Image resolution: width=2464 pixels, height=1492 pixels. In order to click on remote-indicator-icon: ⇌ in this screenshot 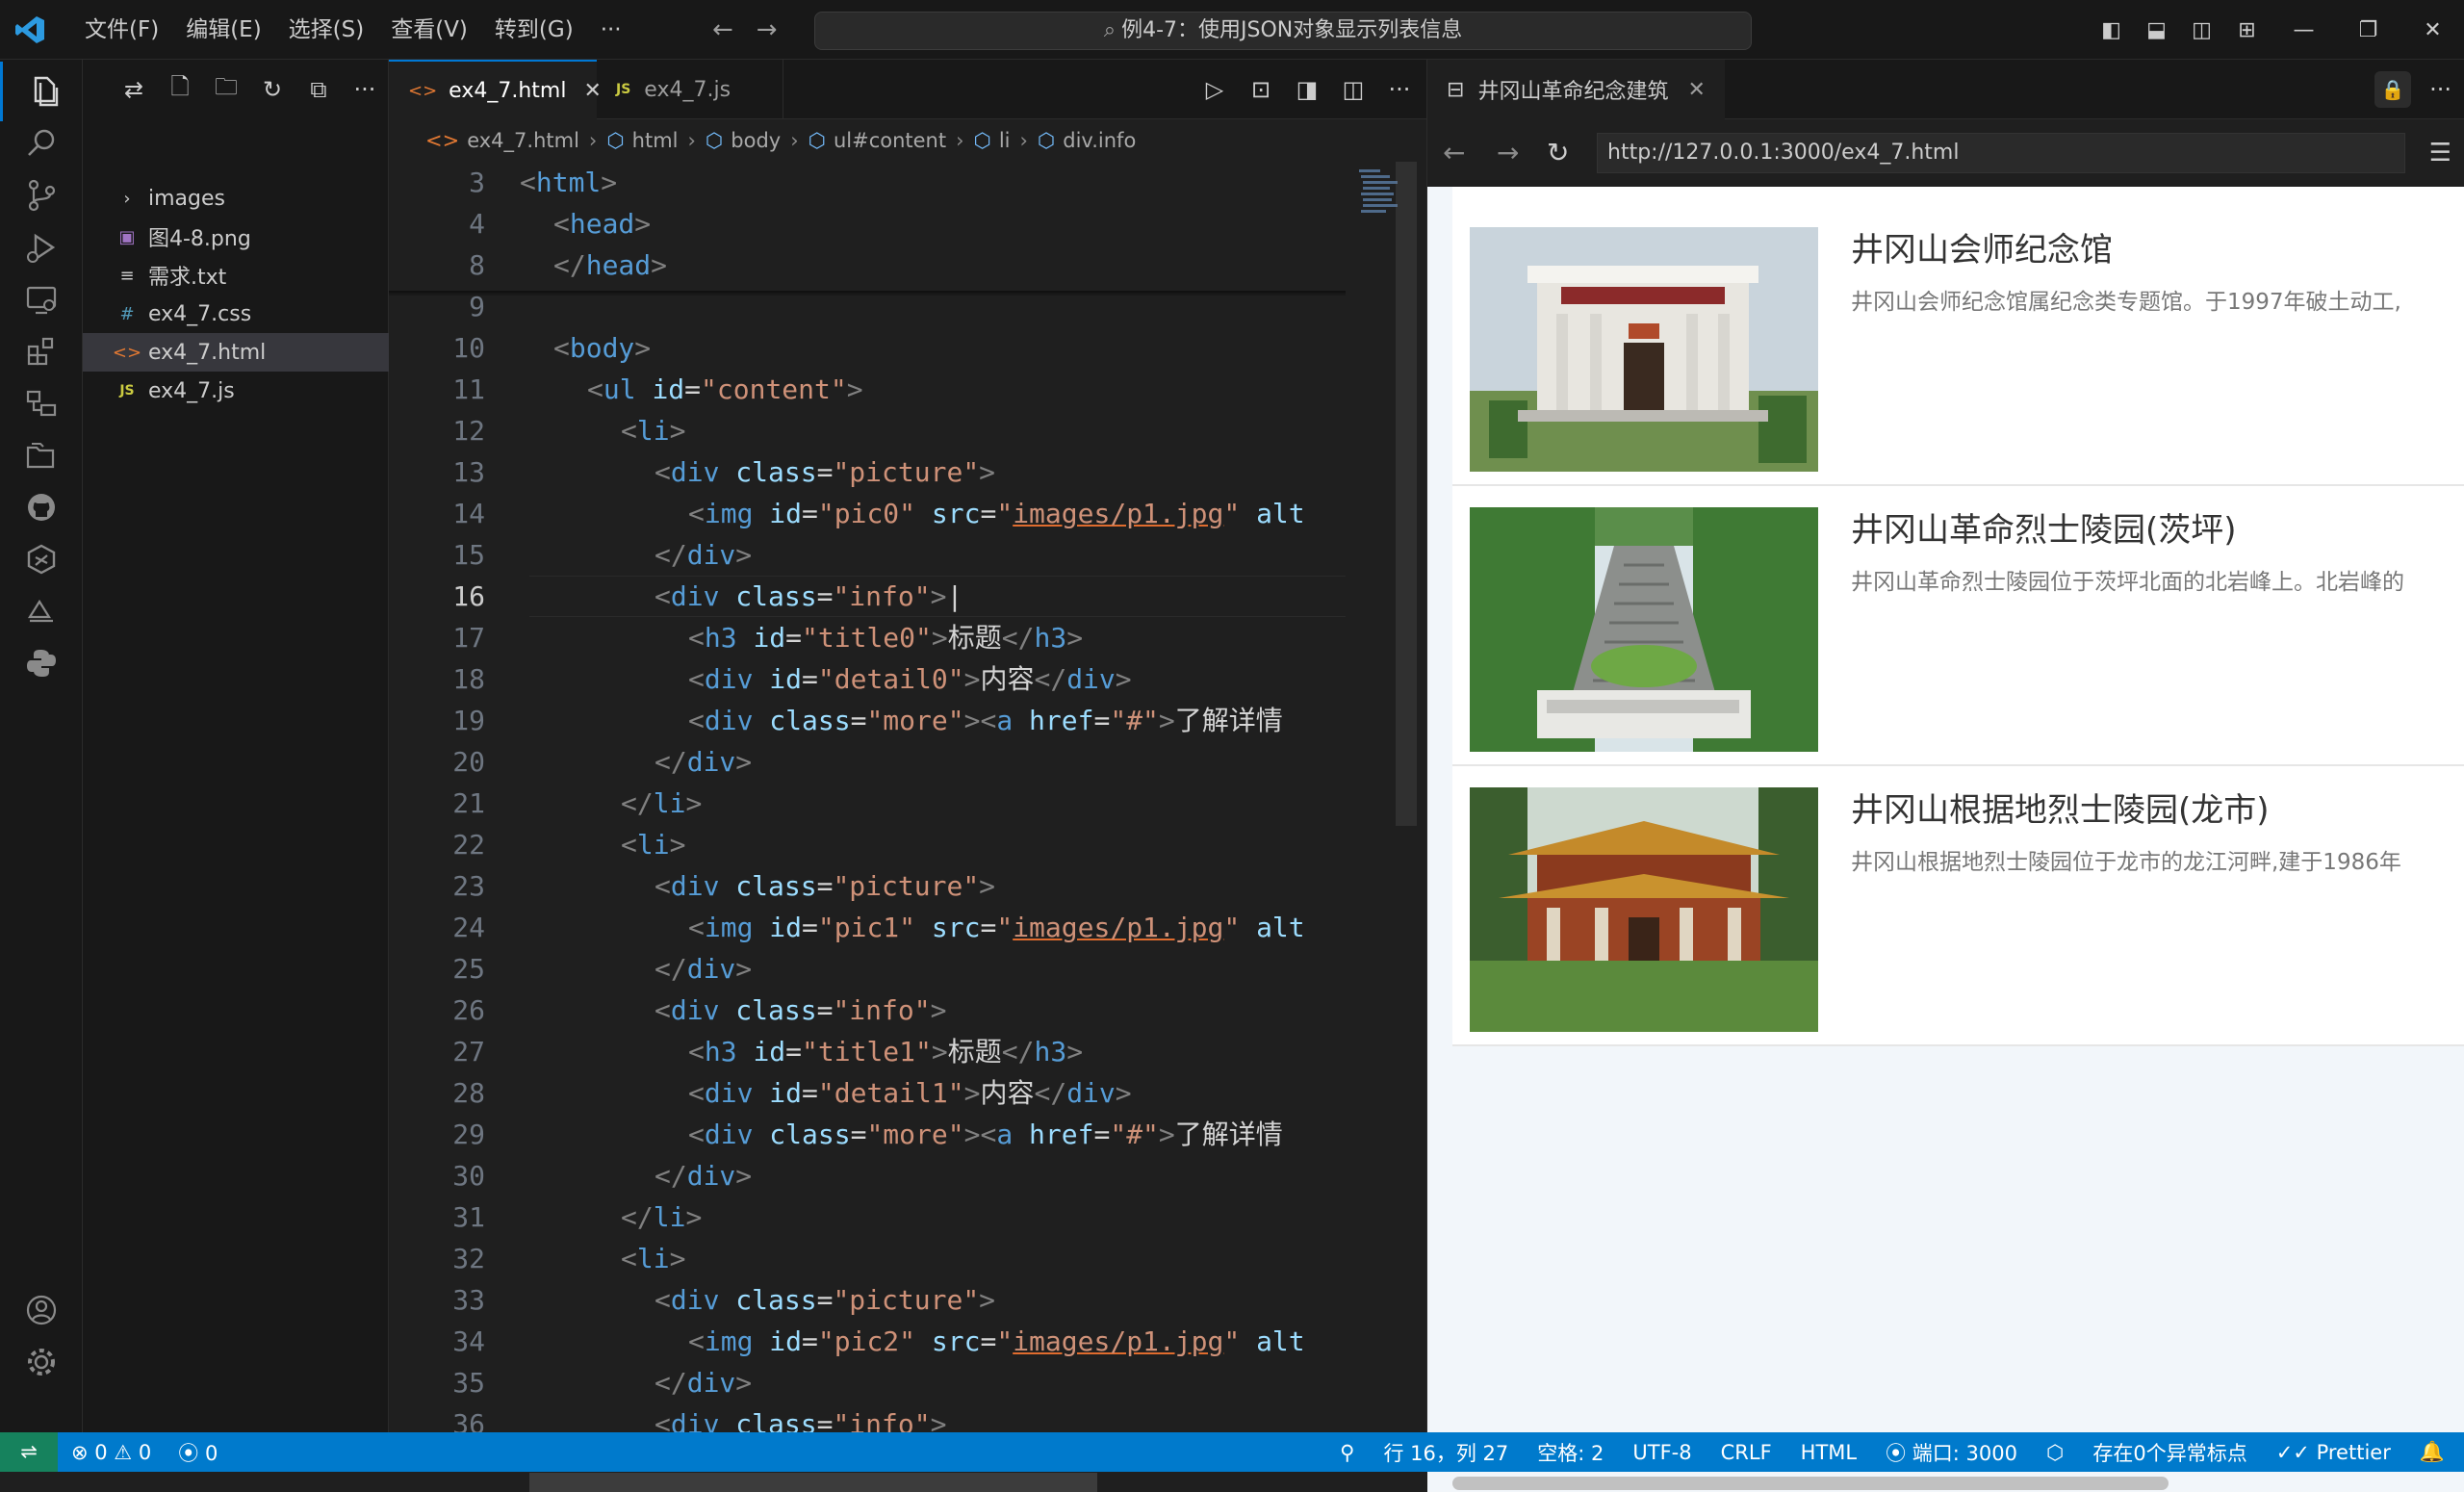, I will do `click(29, 1452)`.